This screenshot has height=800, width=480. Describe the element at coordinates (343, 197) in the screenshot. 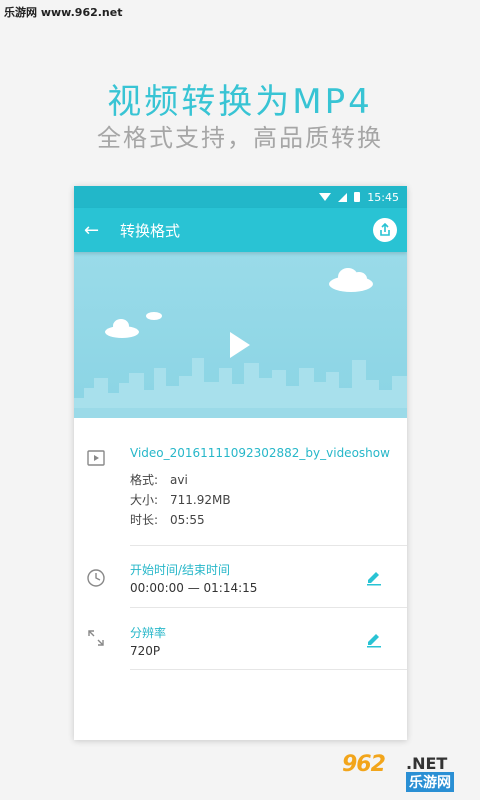

I see `signal-icon` at that location.